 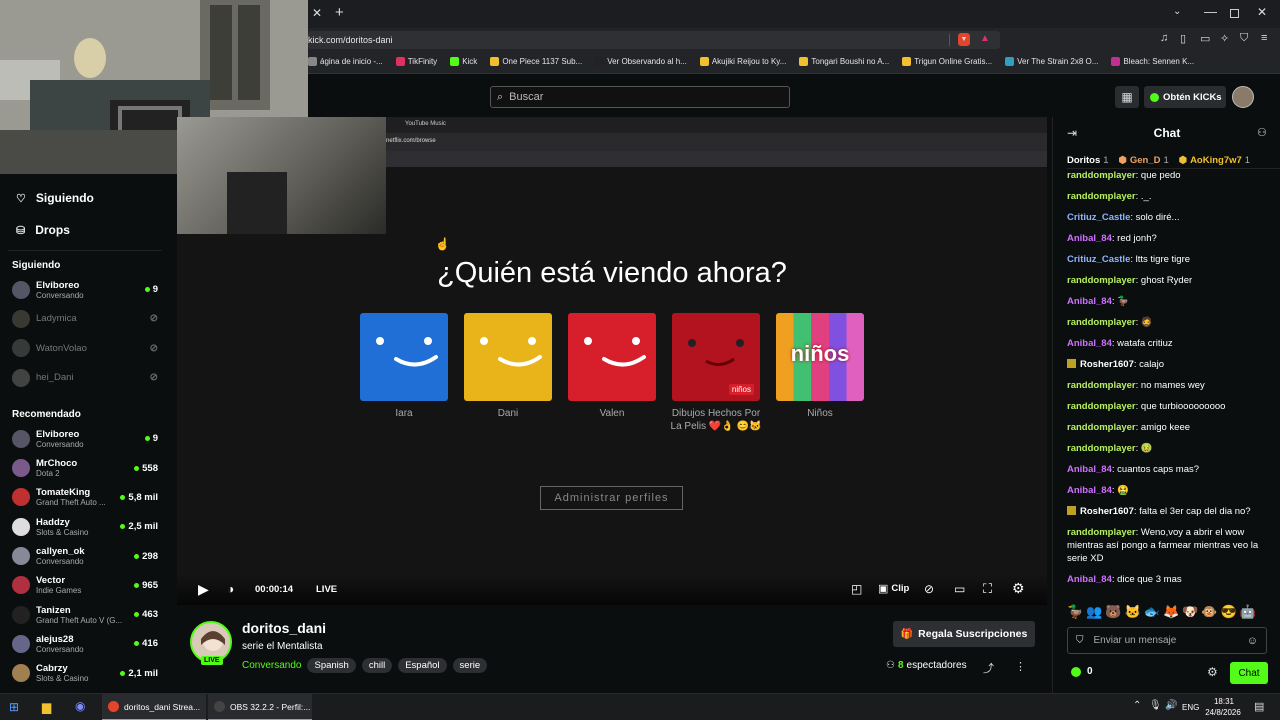 I want to click on chat-users-icon: ⚇, so click(x=1262, y=132).